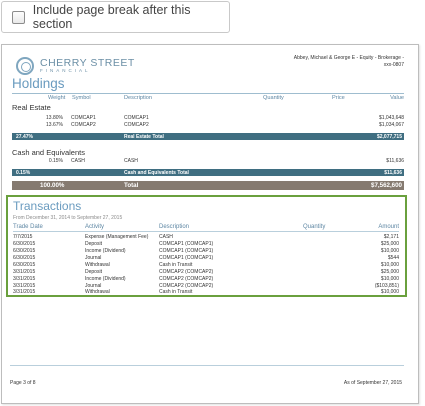  I want to click on account-line-2: xxx-0807, so click(393, 65).